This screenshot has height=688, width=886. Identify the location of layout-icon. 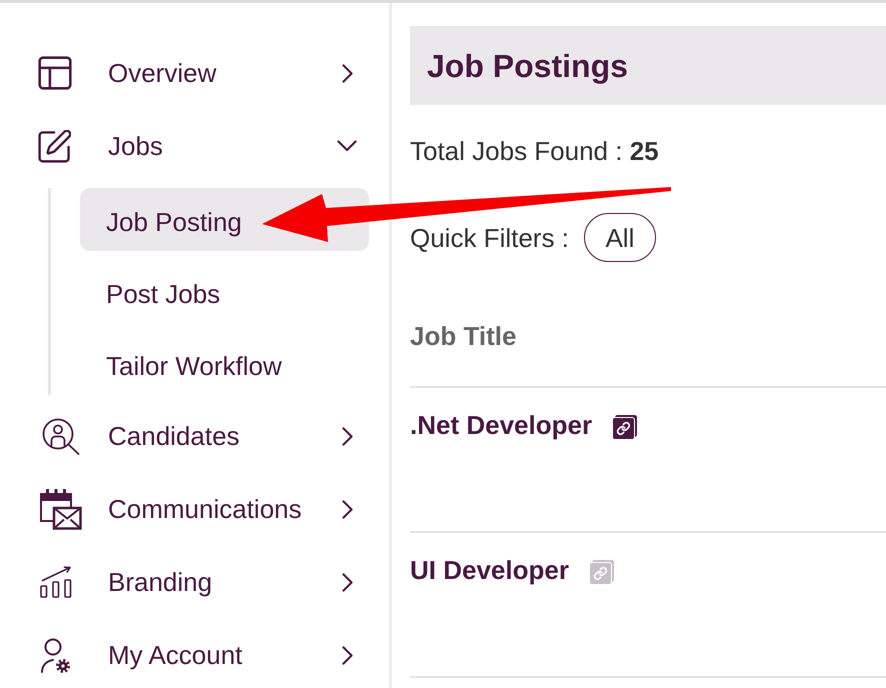
(55, 73).